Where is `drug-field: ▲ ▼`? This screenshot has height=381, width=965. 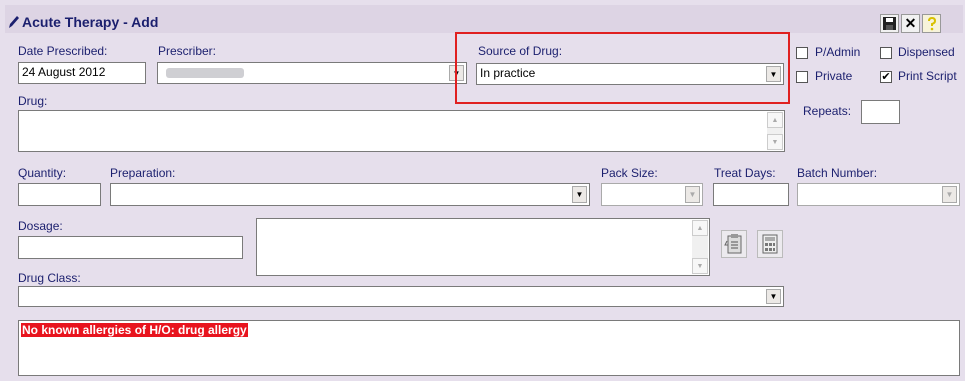 drug-field: ▲ ▼ is located at coordinates (401, 131).